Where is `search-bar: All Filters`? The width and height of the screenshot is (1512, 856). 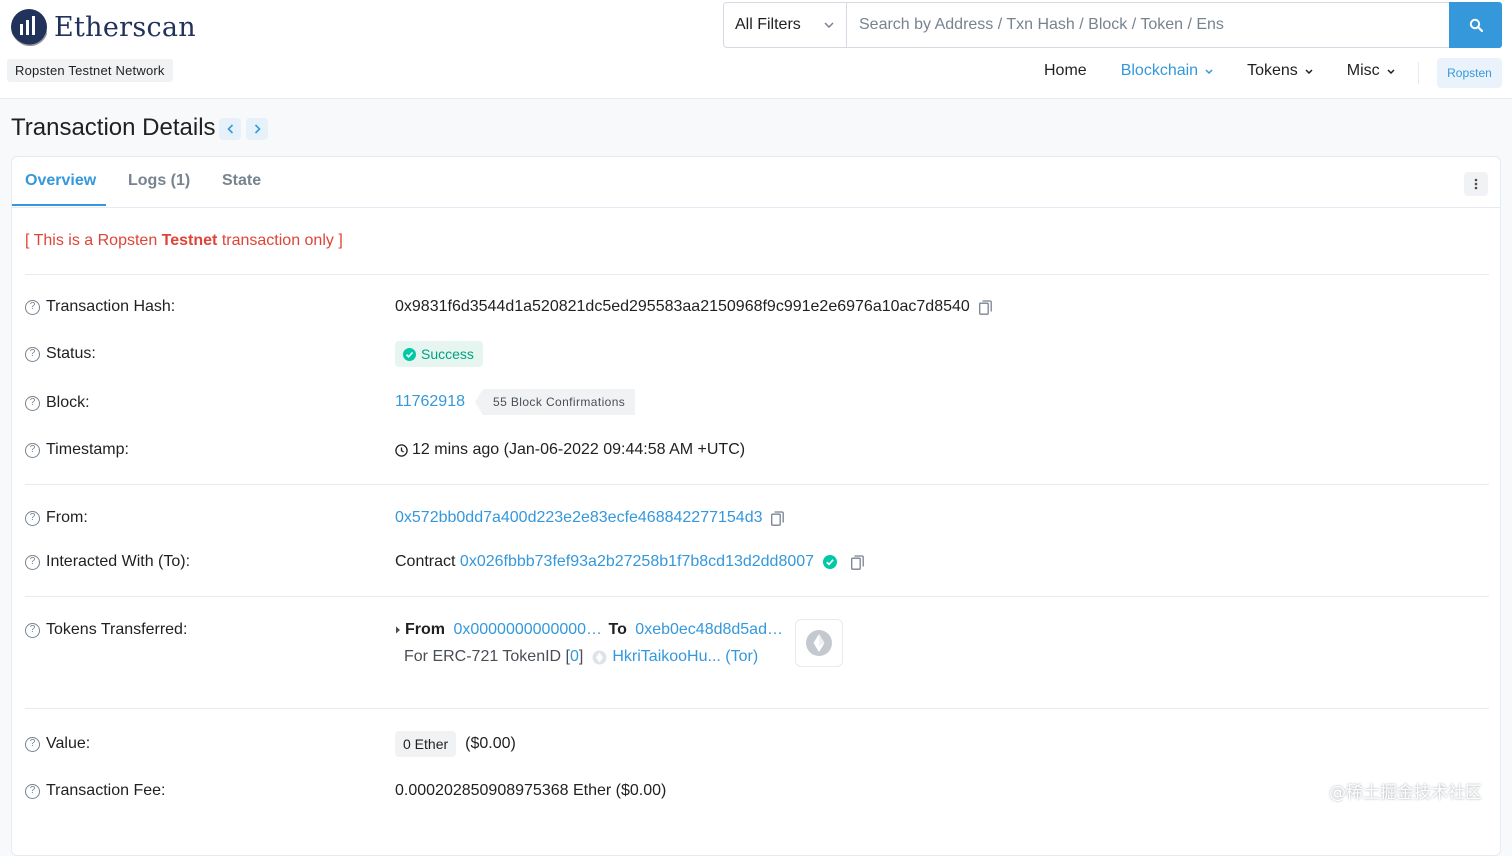
search-bar: All Filters is located at coordinates (1112, 25).